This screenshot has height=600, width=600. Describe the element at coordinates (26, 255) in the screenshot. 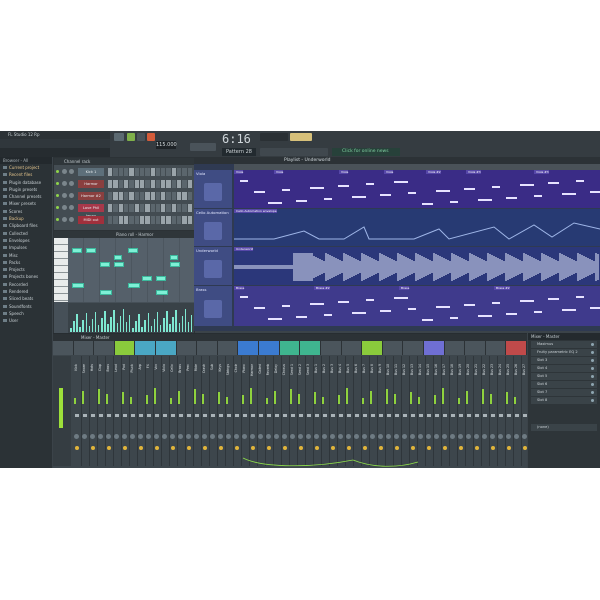

I see `browser-item: Misc` at that location.